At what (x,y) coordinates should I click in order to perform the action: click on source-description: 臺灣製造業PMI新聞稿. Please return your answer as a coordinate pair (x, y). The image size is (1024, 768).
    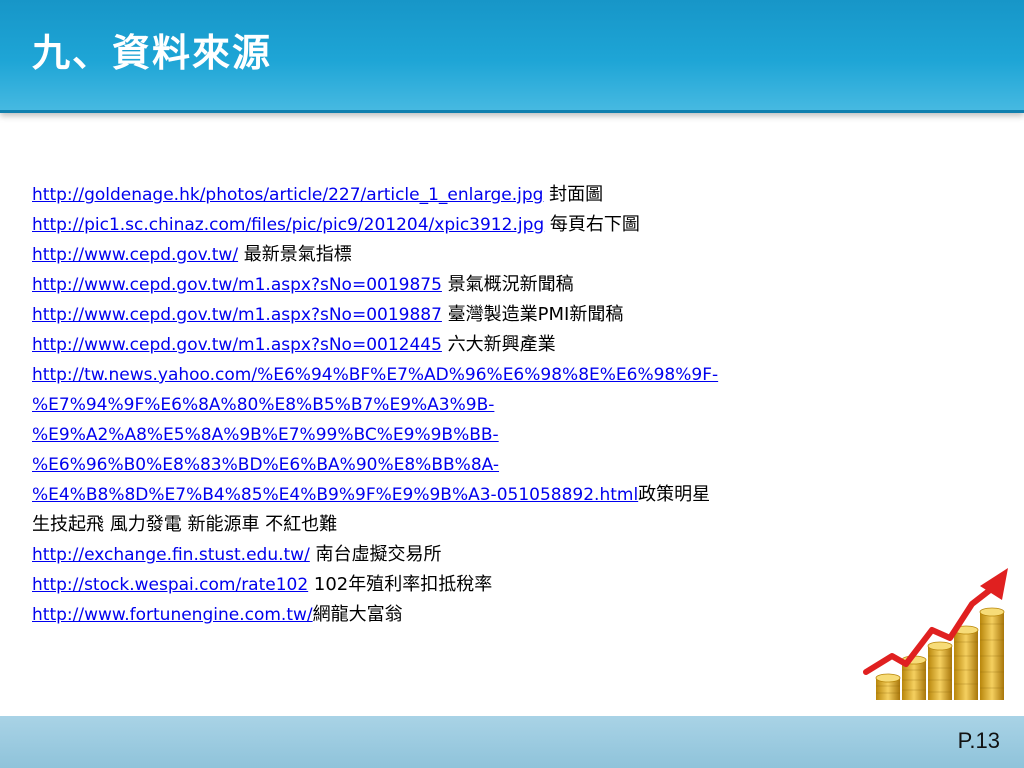
    Looking at the image, I should click on (532, 314).